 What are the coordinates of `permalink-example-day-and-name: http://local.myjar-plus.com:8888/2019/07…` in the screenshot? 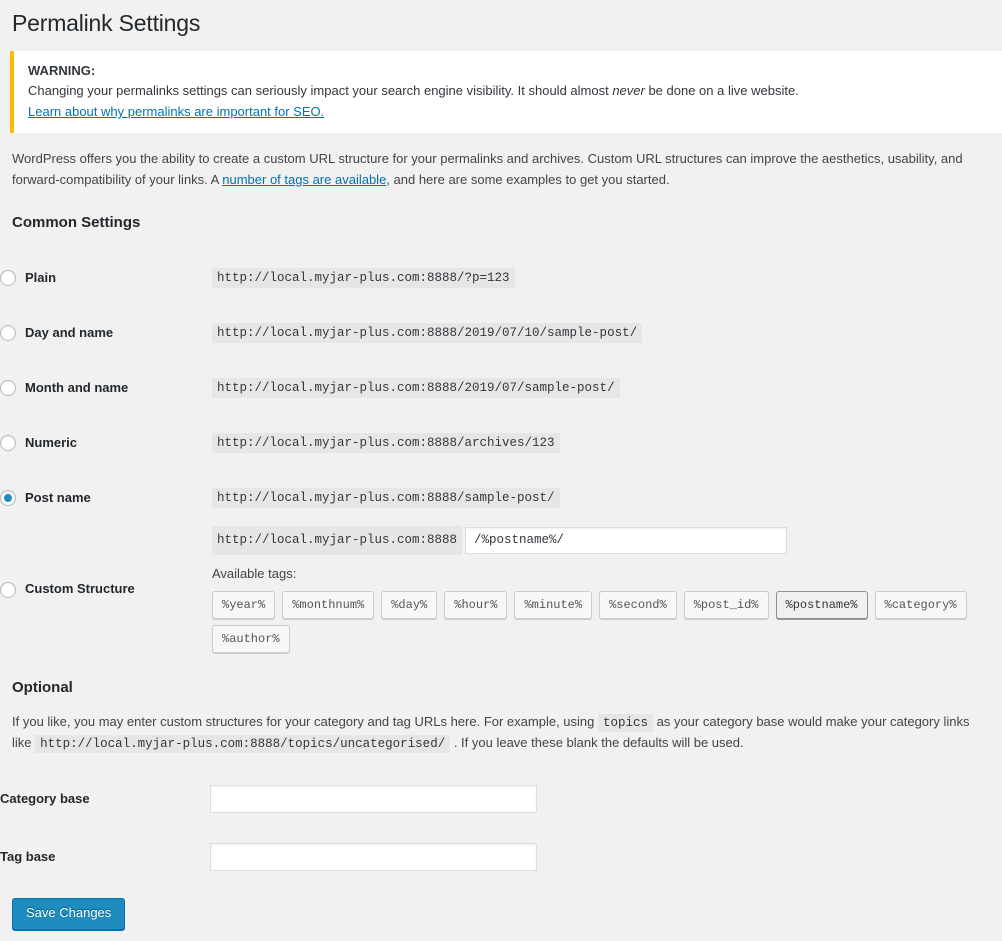 It's located at (427, 333).